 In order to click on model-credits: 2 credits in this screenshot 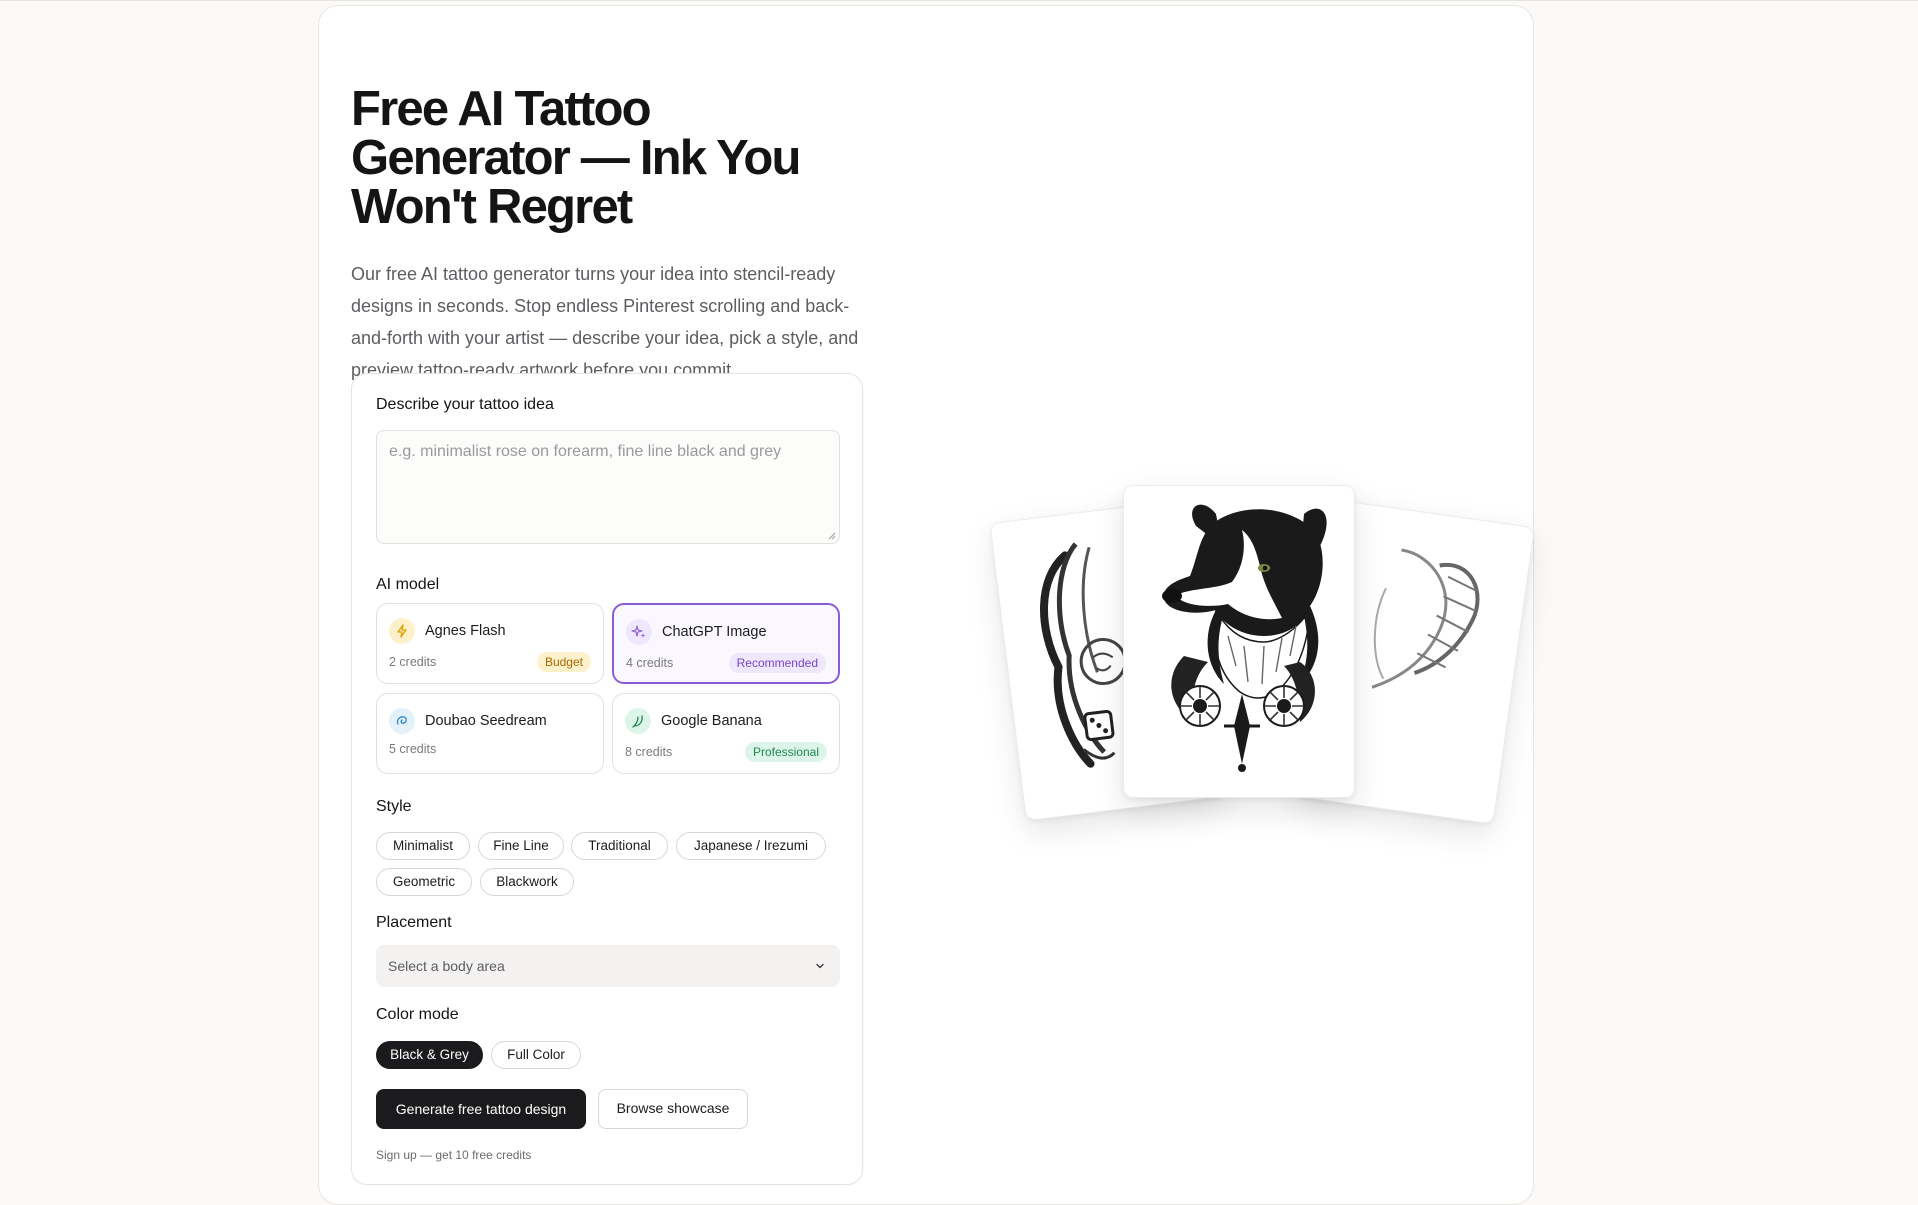, I will do `click(413, 662)`.